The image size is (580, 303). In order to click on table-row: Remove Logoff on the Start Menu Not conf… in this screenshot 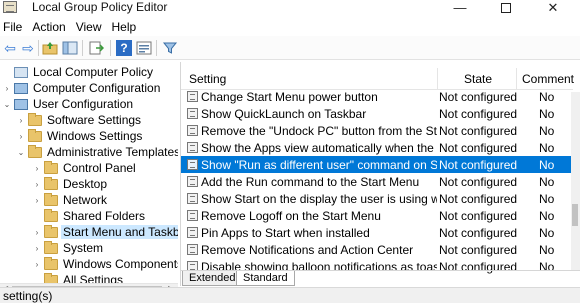, I will do `click(377, 215)`.